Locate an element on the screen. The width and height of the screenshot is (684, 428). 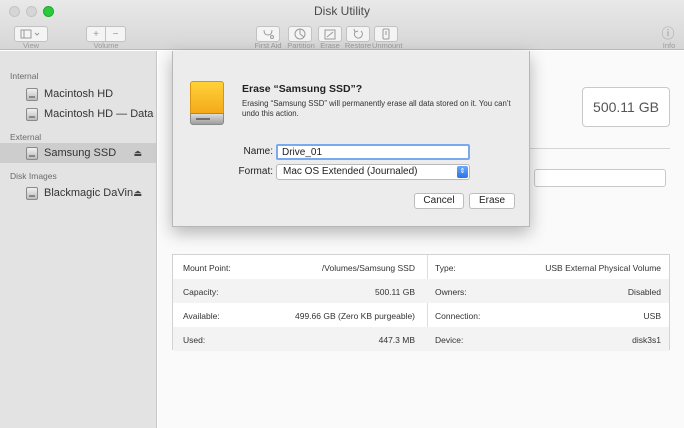
erase-label: Erase is located at coordinates (330, 45).